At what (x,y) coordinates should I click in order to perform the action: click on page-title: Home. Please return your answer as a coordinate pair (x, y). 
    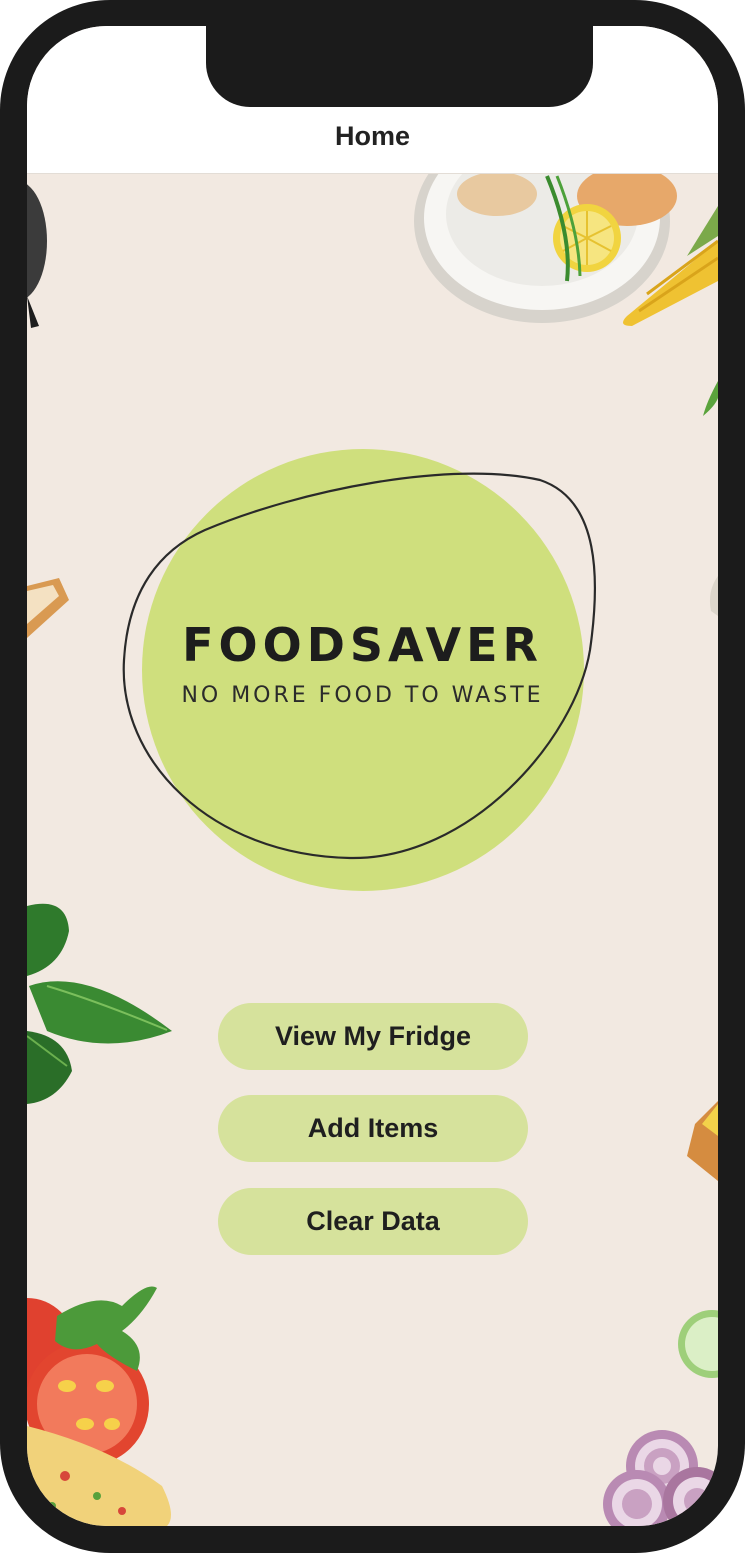
    Looking at the image, I should click on (372, 136).